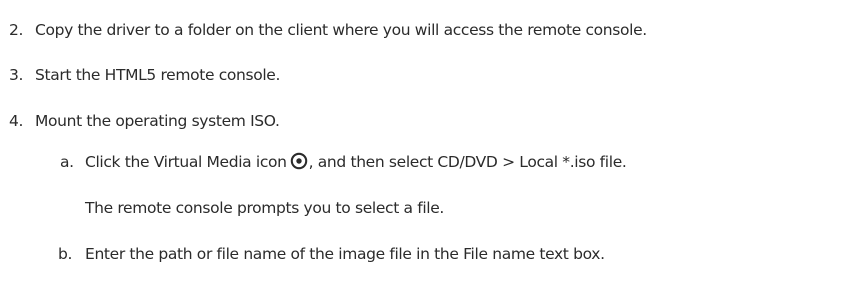  What do you see at coordinates (67, 162) in the screenshot?
I see `substep-a-letter: a.` at bounding box center [67, 162].